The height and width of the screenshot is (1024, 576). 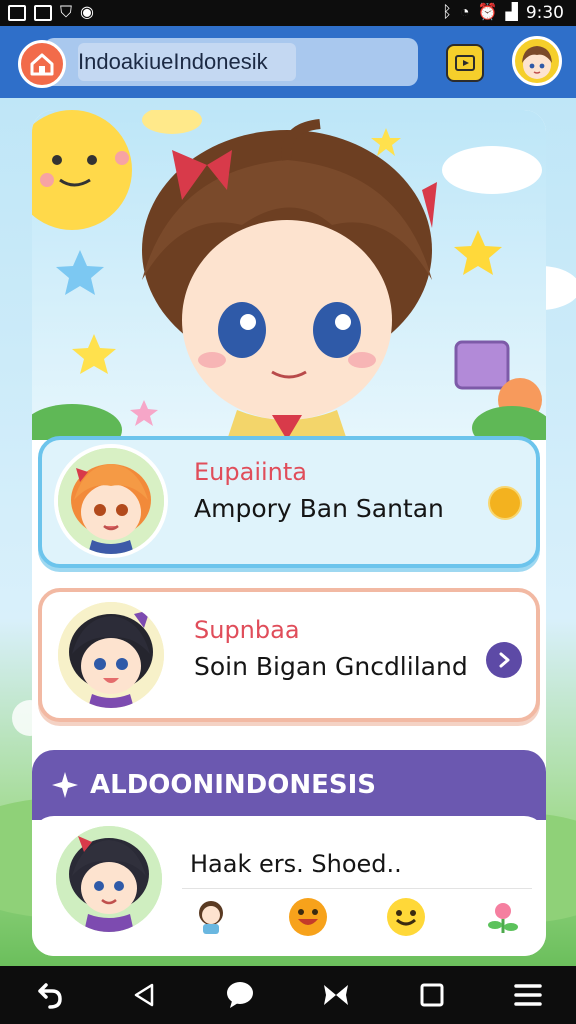 What do you see at coordinates (65, 785) in the screenshot?
I see `sparkle-icon` at bounding box center [65, 785].